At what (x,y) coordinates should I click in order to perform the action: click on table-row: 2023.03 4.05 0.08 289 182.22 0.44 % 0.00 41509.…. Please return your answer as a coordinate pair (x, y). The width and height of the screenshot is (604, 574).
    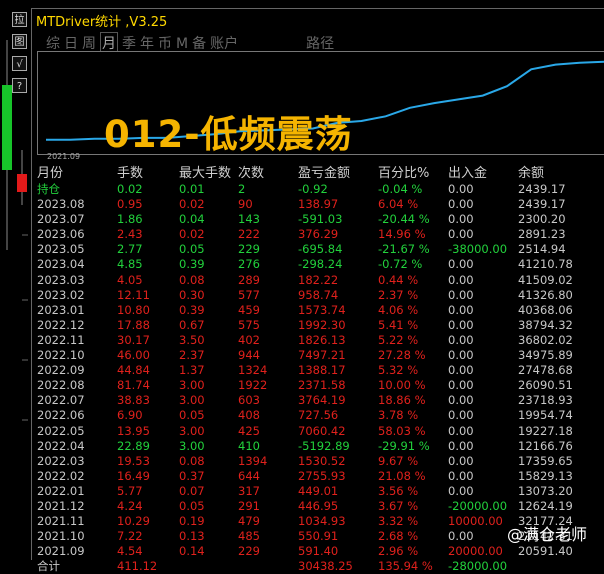
    Looking at the image, I should click on (316, 280).